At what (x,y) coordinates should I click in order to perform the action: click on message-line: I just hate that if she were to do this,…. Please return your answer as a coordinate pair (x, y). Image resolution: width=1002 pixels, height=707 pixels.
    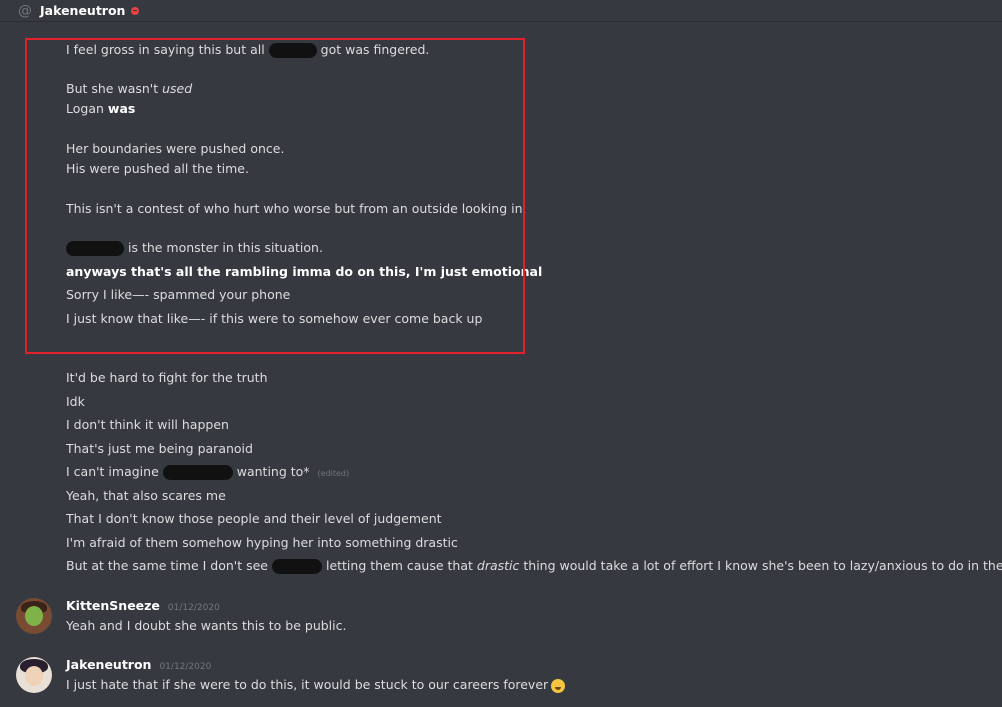
    Looking at the image, I should click on (316, 685).